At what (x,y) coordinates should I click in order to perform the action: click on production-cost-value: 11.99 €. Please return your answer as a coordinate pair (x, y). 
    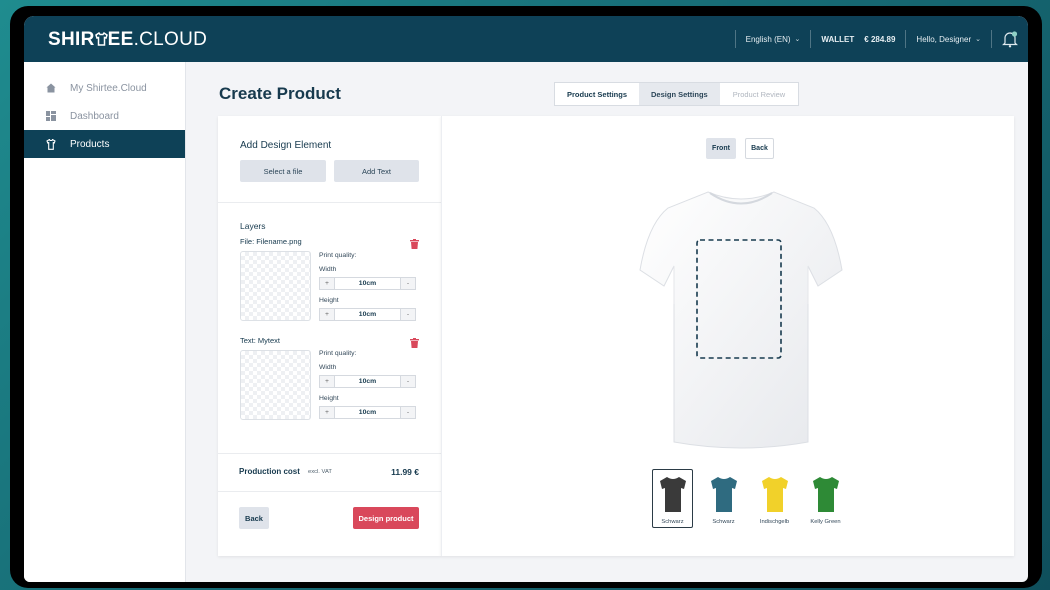
    Looking at the image, I should click on (405, 472).